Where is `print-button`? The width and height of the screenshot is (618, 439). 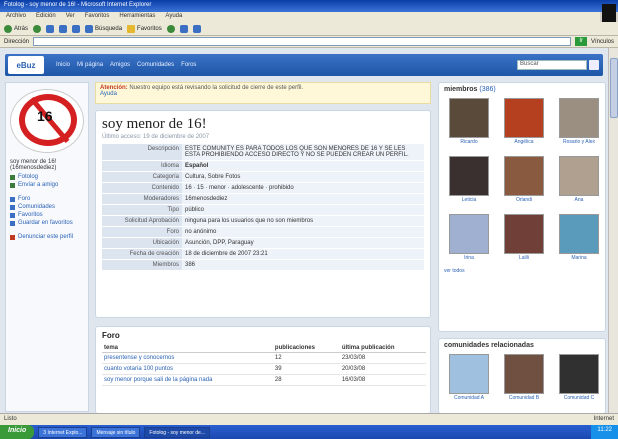 print-button is located at coordinates (196, 28).